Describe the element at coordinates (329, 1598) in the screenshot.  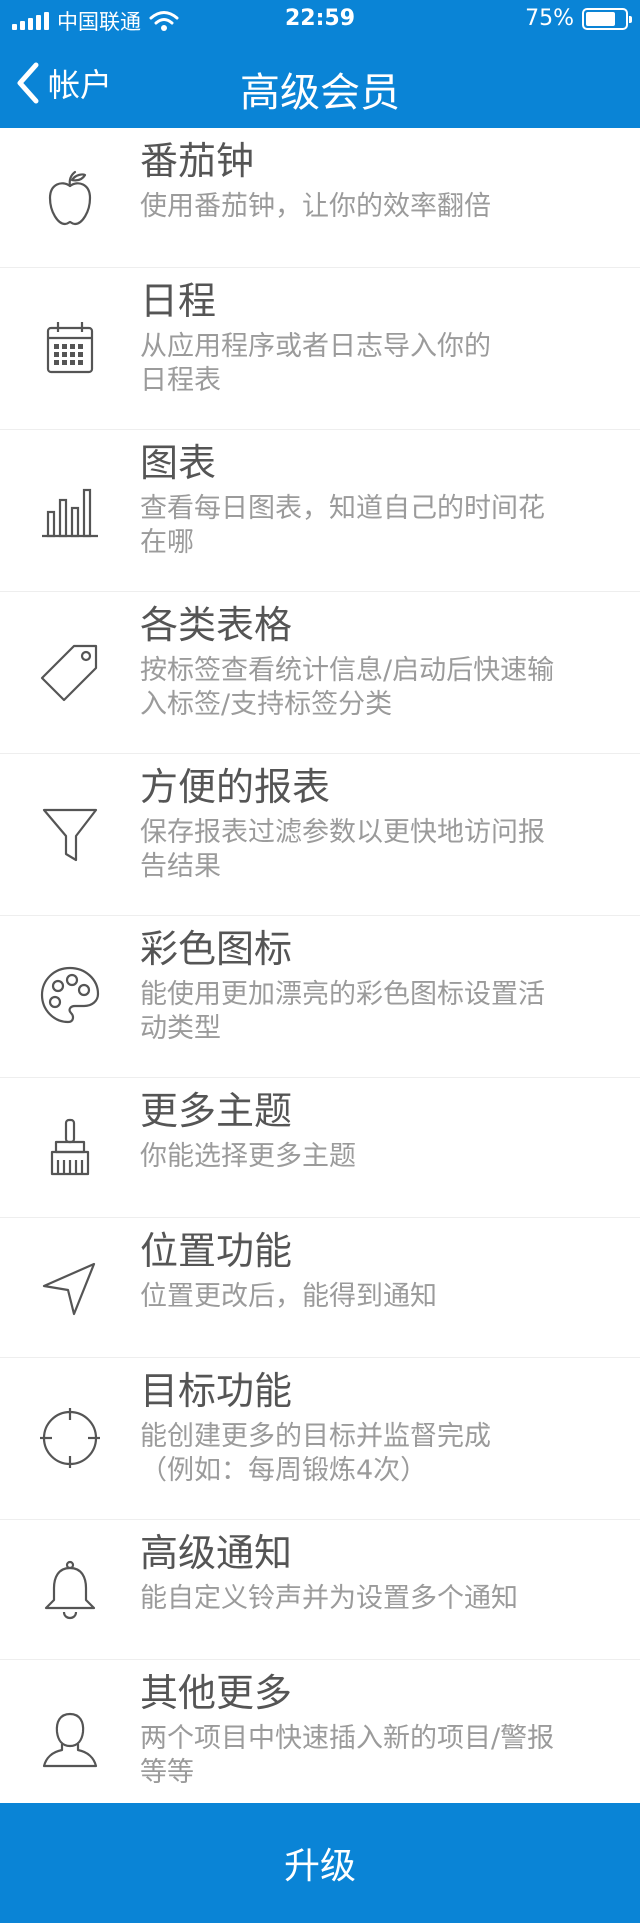
I see `feature-description: 能自定义铃声并为设置多个通知` at that location.